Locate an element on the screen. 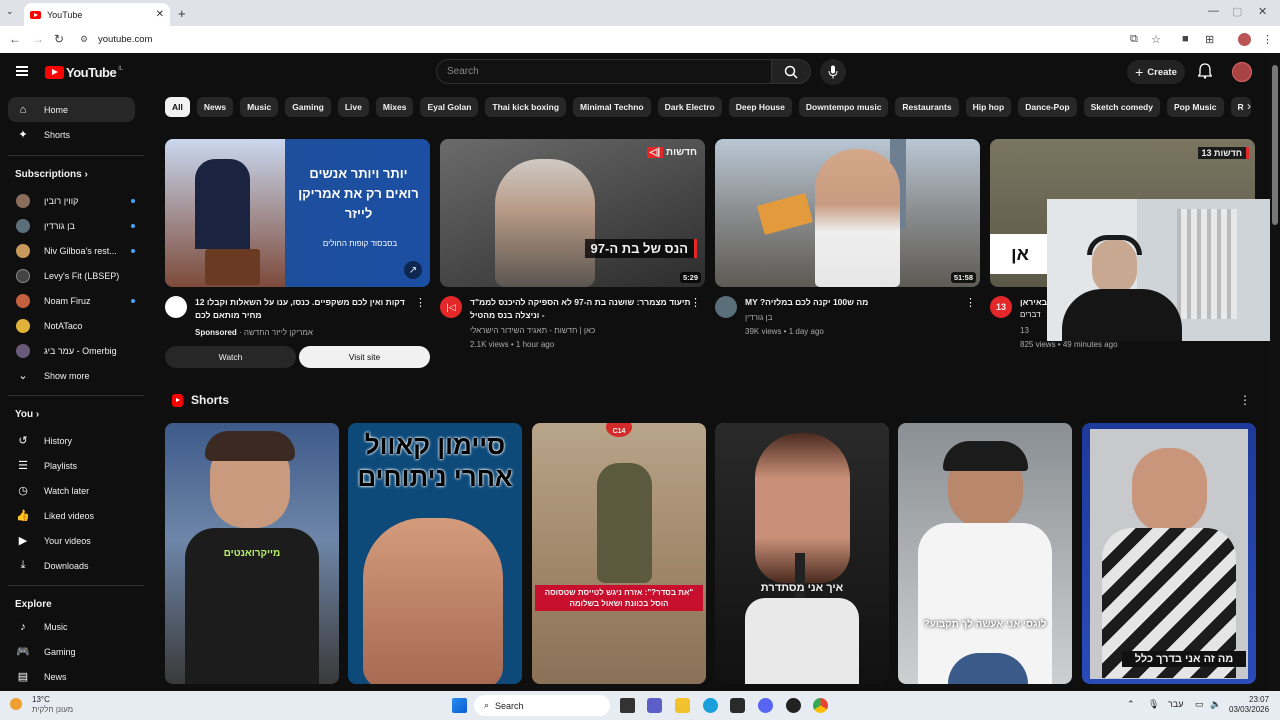 This screenshot has height=720, width=1280. browser-tab: YouTube ✕ is located at coordinates (97, 14).